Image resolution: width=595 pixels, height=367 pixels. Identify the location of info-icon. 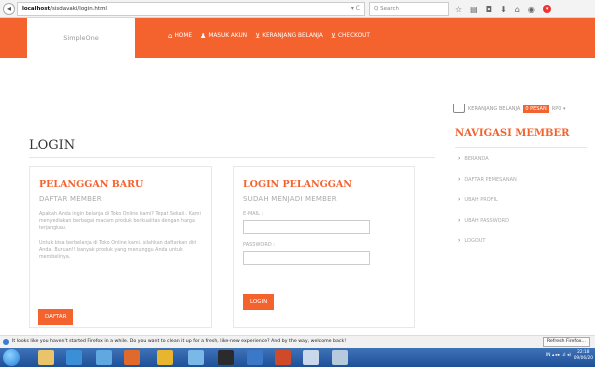
(6, 342).